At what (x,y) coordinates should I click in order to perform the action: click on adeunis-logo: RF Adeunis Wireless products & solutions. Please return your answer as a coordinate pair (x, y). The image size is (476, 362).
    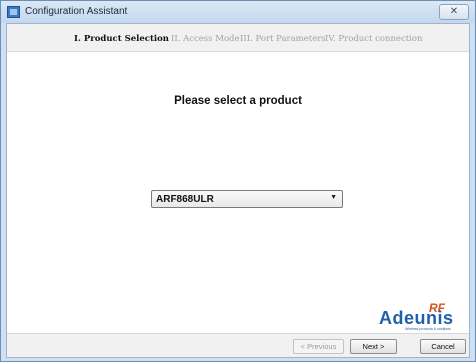
    Looking at the image, I should click on (422, 315).